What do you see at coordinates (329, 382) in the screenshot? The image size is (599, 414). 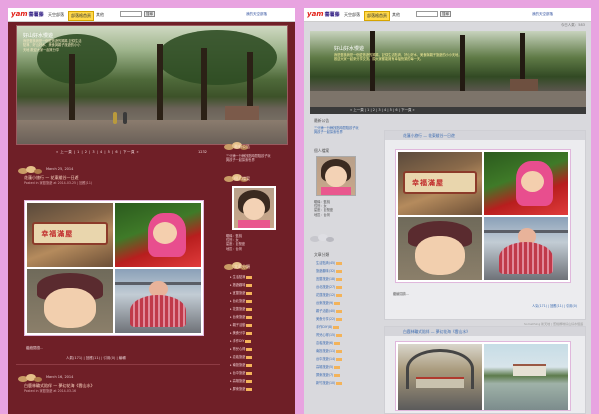 I see `category-item: 新竹旅遊(10)` at bounding box center [329, 382].